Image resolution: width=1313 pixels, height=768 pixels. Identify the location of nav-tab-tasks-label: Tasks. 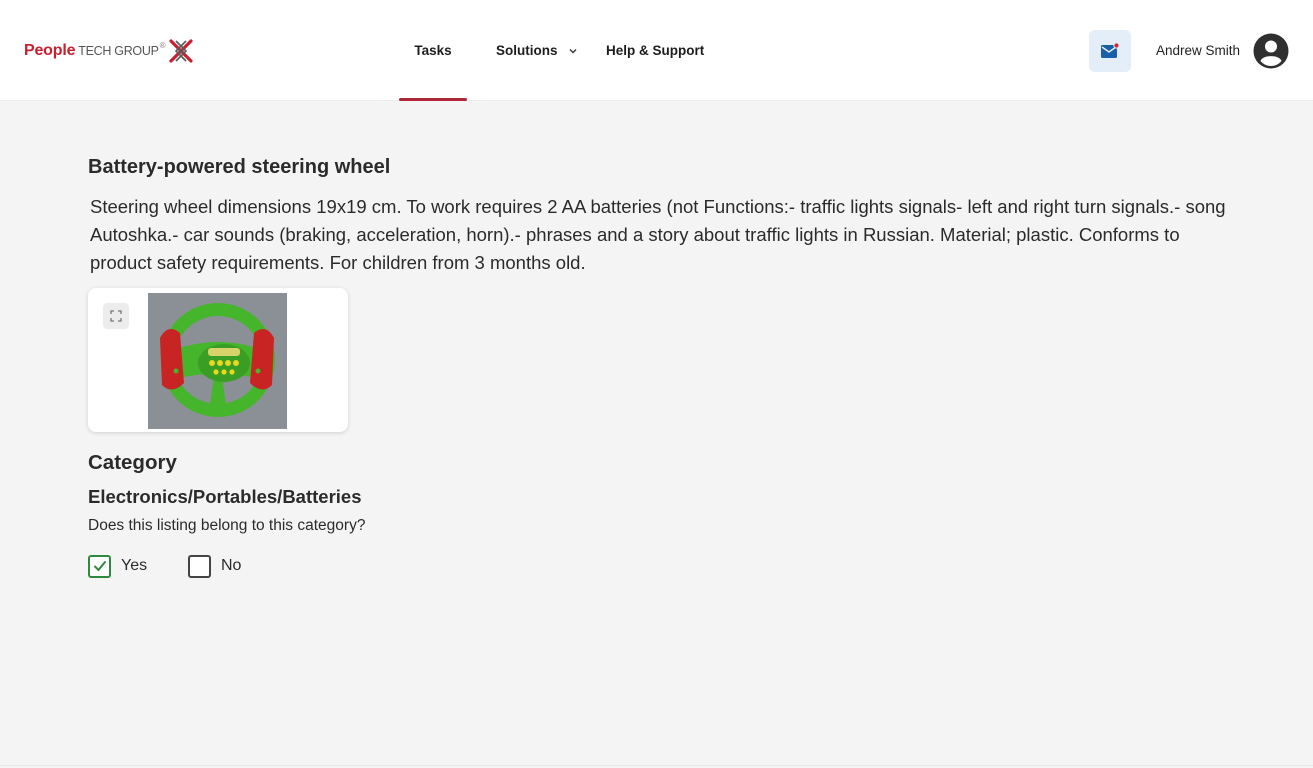
(433, 50).